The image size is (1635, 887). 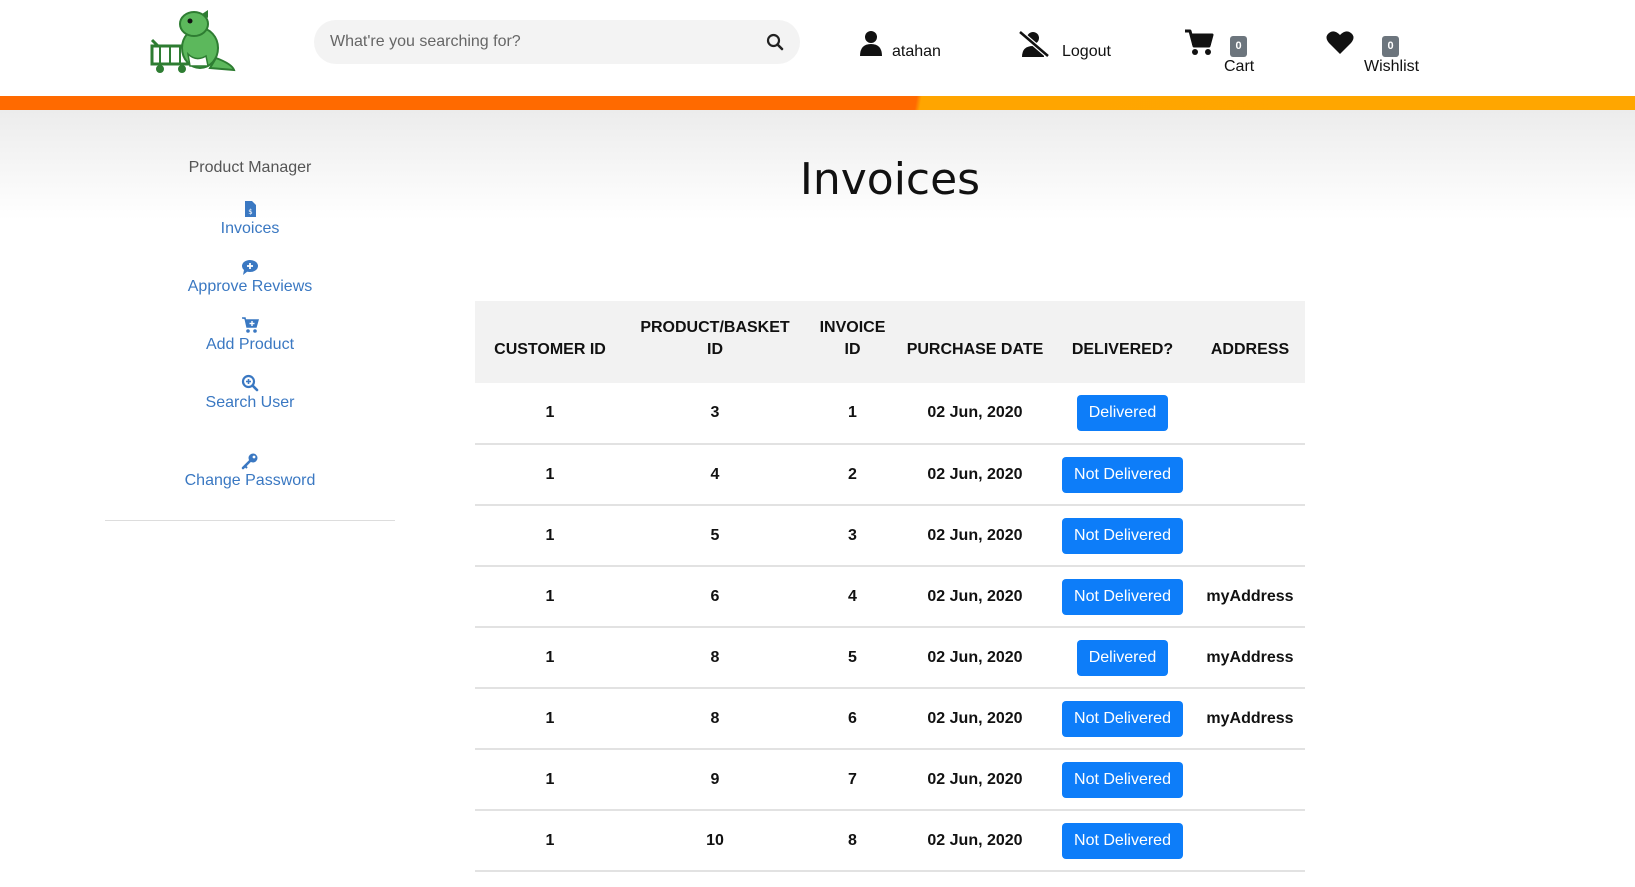 I want to click on file-invoice-icon: $, so click(x=250, y=209).